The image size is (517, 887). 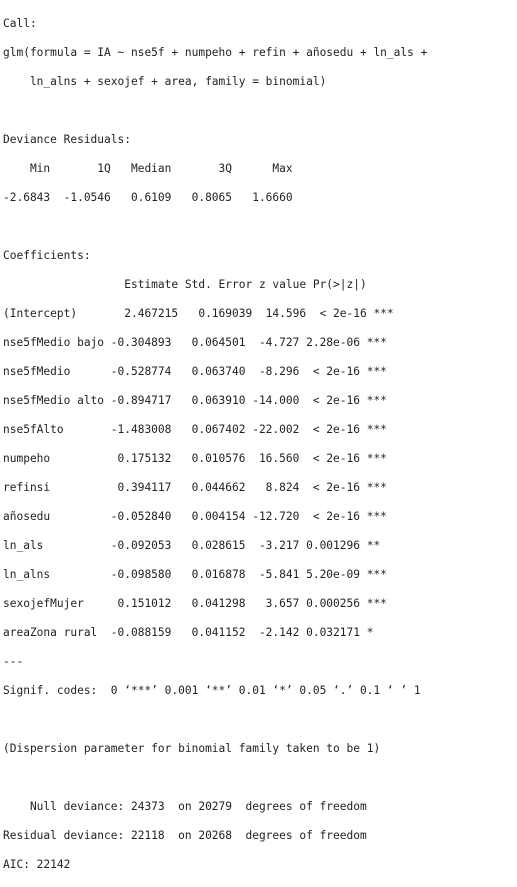 I want to click on deviance-residuals-header: Deviance Residuals:, so click(x=67, y=139).